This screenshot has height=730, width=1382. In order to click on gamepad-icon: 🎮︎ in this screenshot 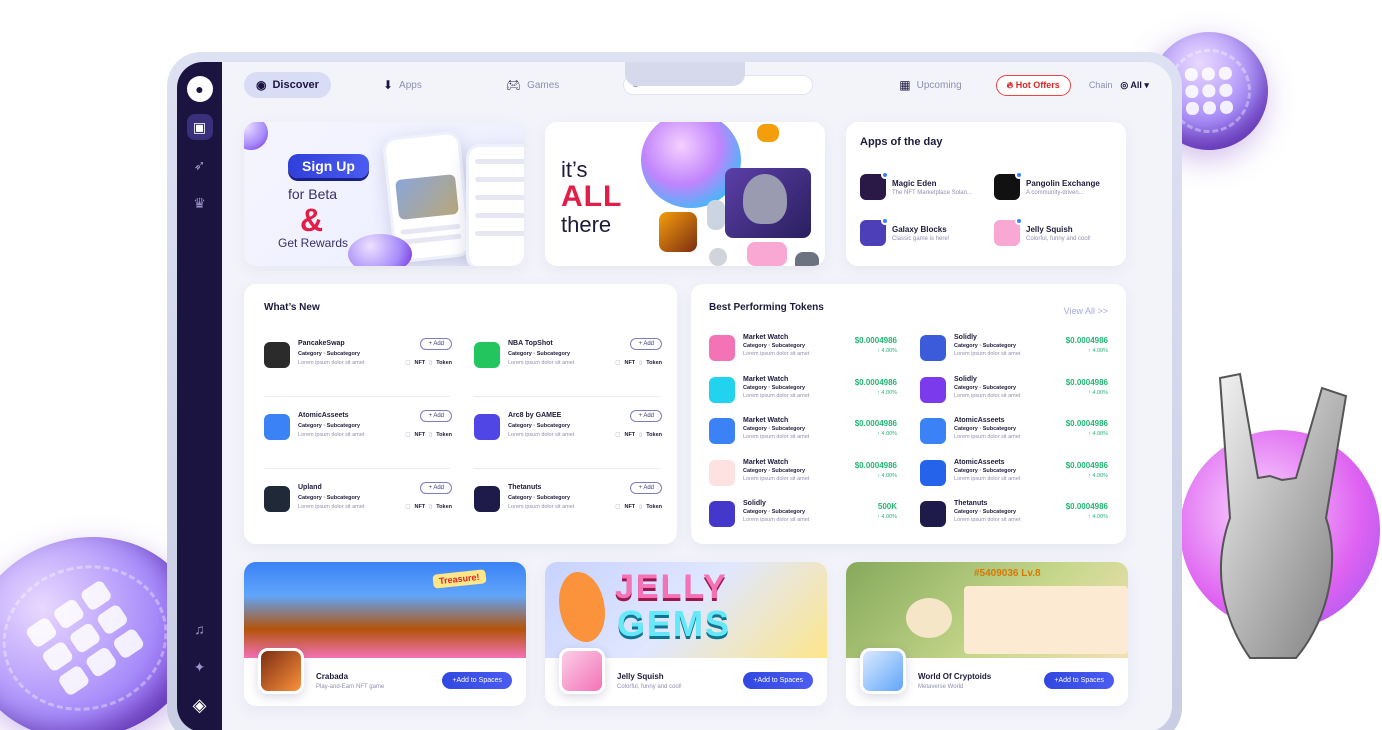, I will do `click(513, 85)`.